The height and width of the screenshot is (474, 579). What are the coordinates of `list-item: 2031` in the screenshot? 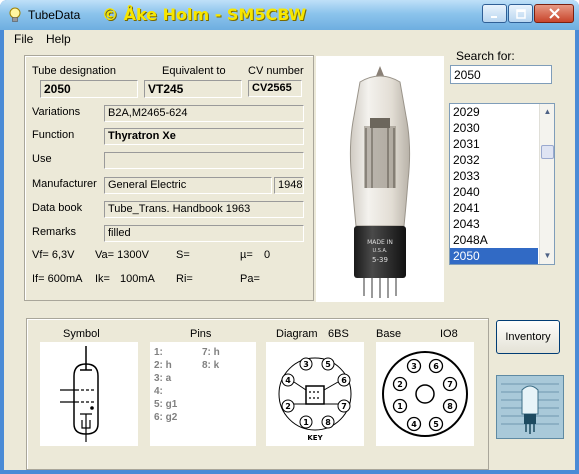 It's located at (494, 144).